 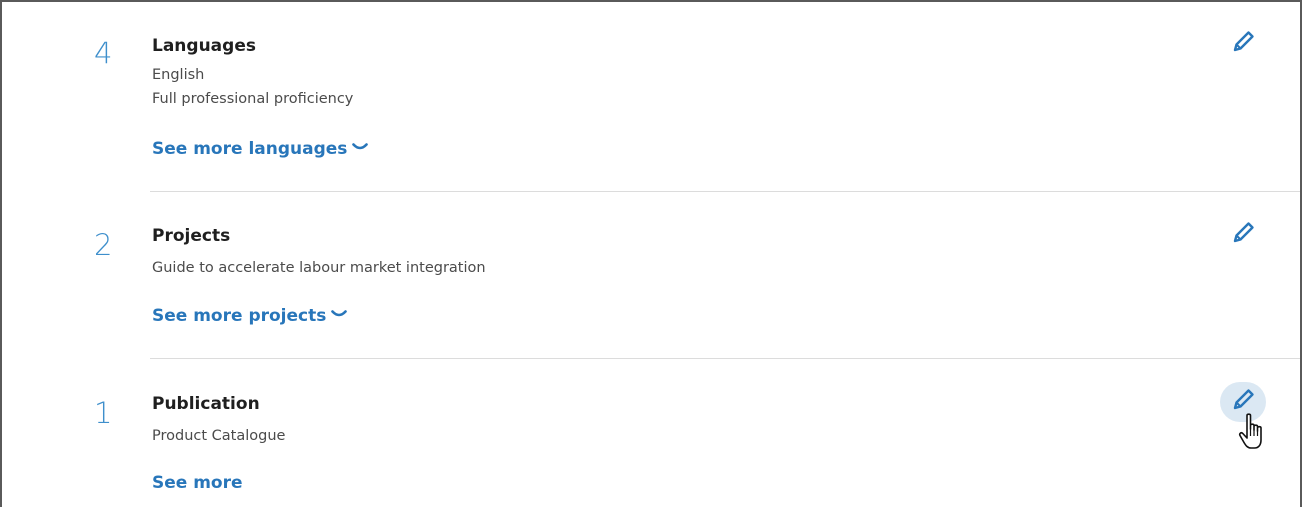 I want to click on edit-languages-button, so click(x=1243, y=44).